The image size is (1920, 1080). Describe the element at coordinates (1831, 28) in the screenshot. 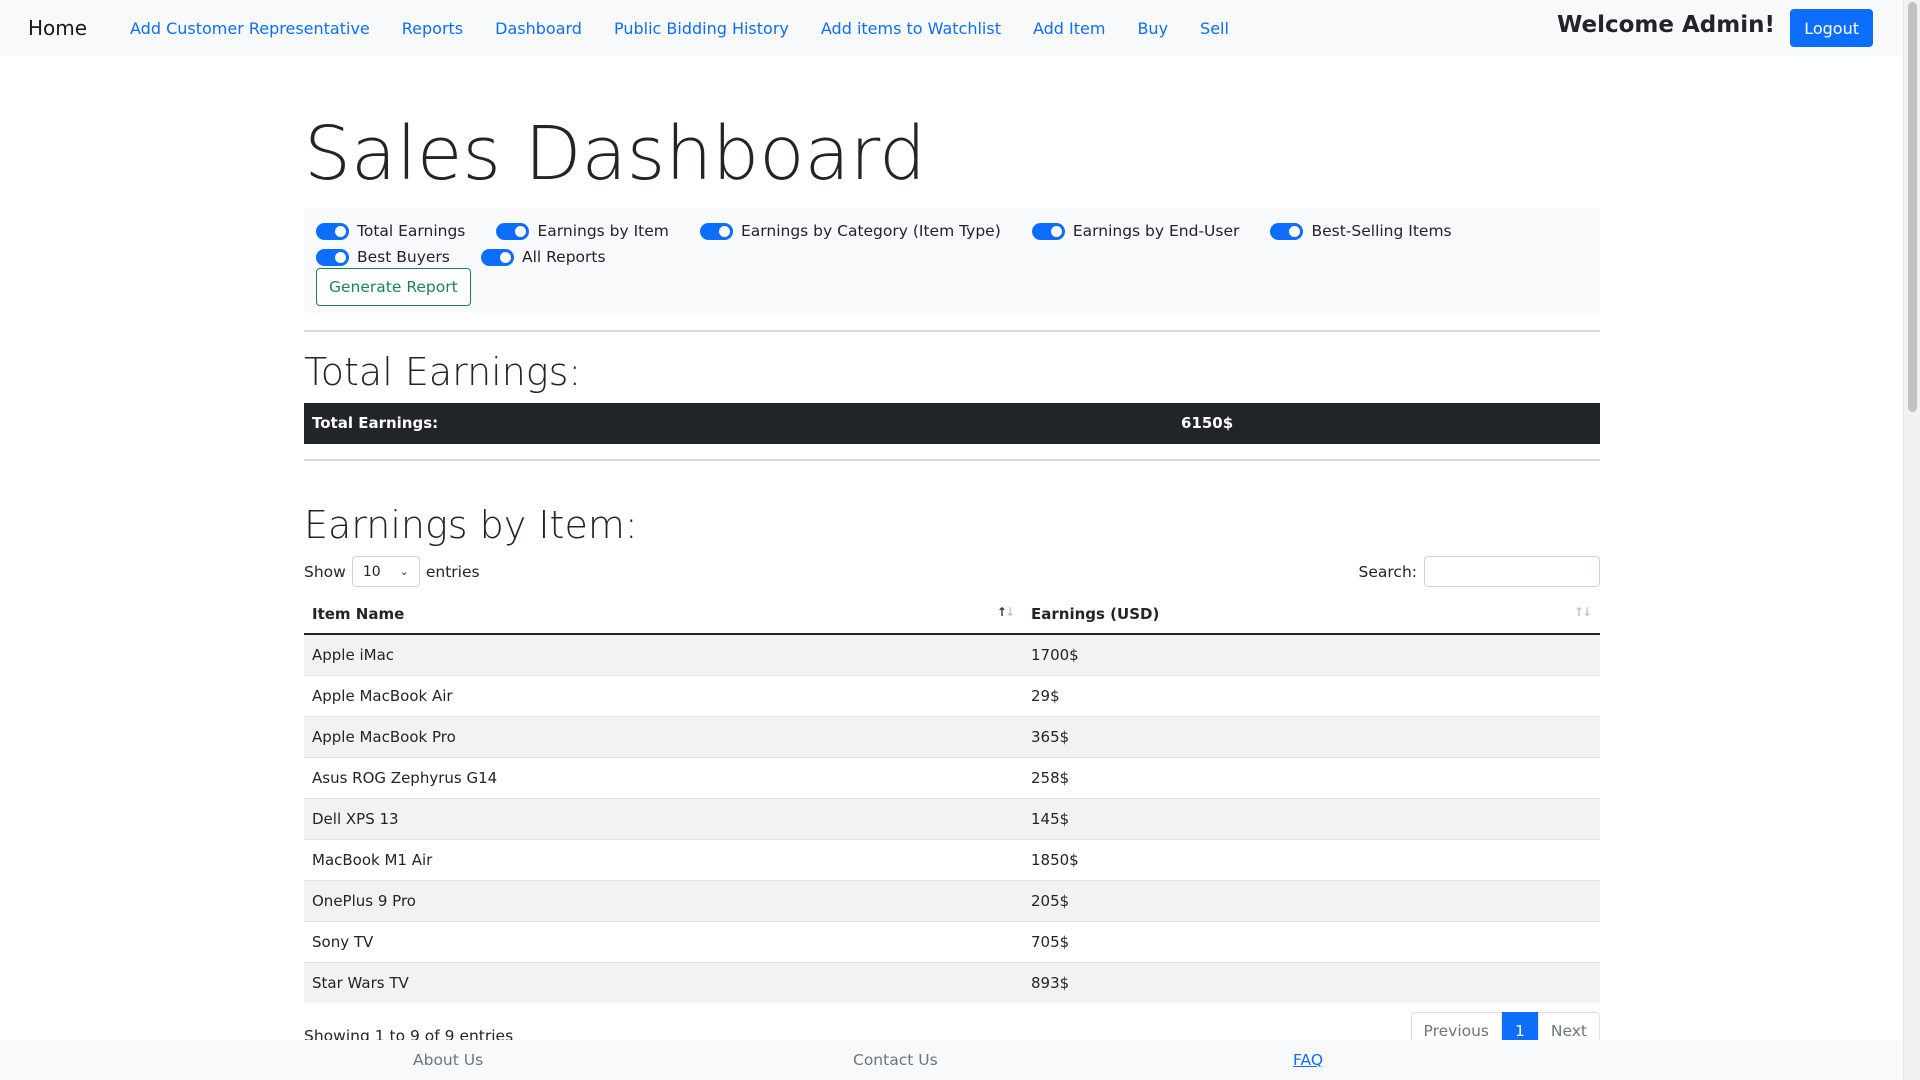

I see `logout-button: Logout` at that location.